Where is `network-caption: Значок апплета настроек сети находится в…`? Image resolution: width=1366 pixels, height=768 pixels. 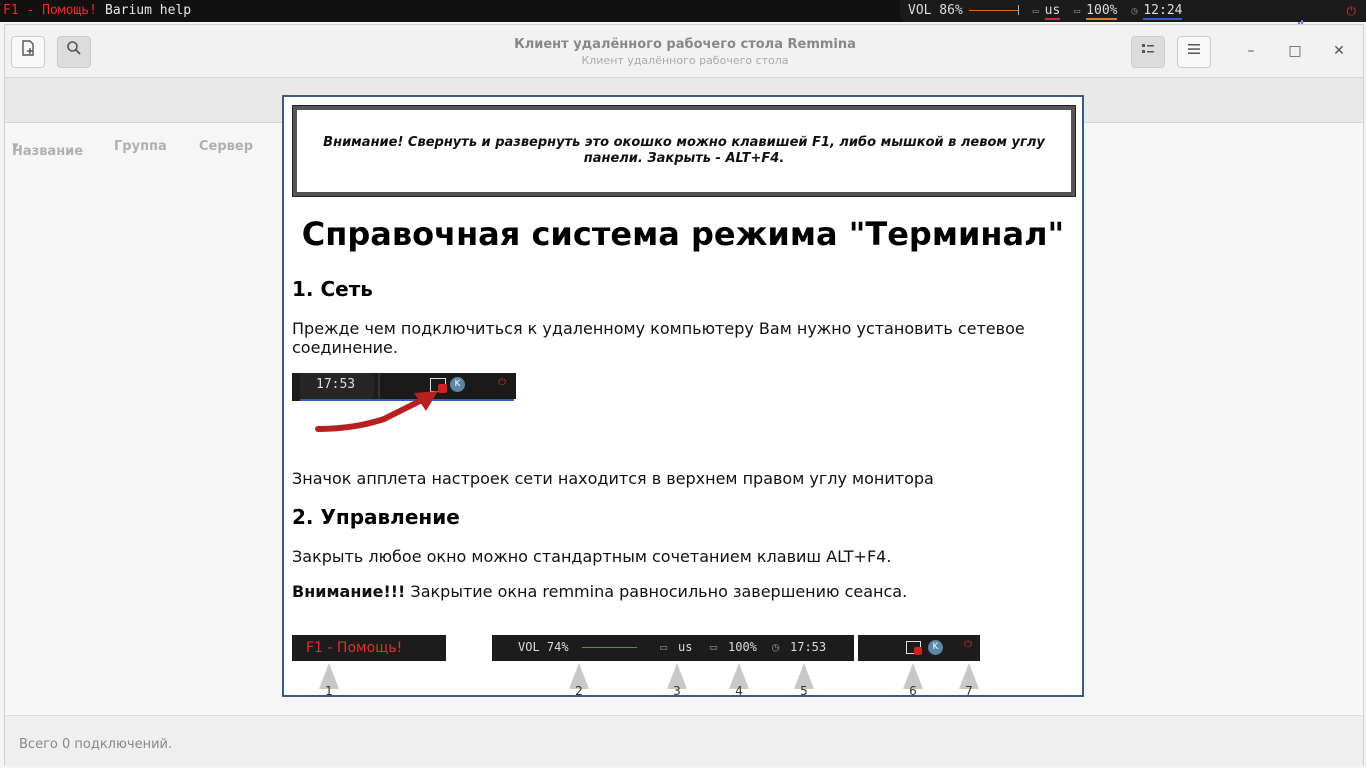
network-caption: Значок апплета настроек сети находится в… is located at coordinates (613, 478).